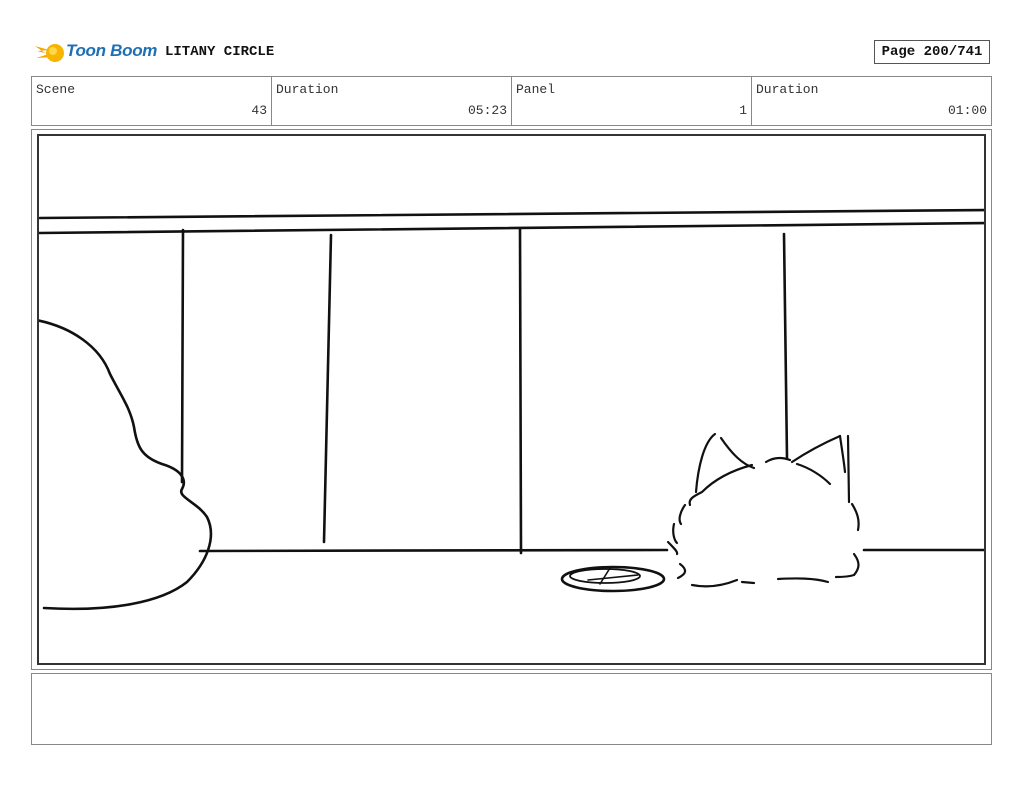 Image resolution: width=1024 pixels, height=791 pixels. I want to click on foreground-silhouette, so click(126, 465).